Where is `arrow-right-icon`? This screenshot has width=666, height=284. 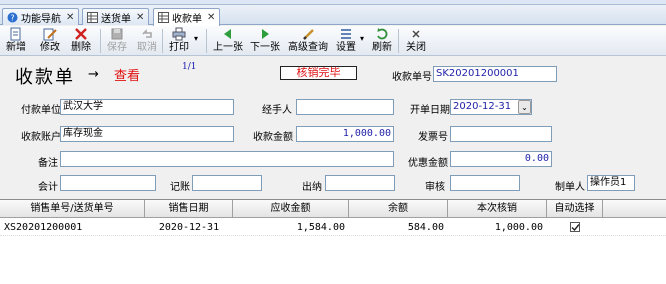 arrow-right-icon is located at coordinates (265, 34).